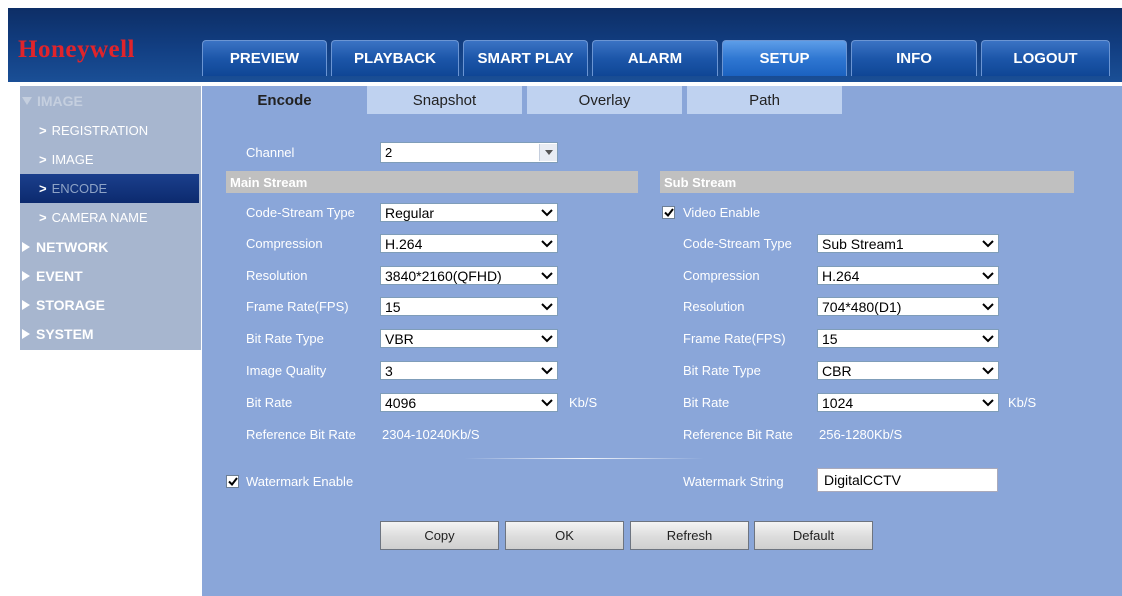 The height and width of the screenshot is (596, 1122). Describe the element at coordinates (784, 58) in the screenshot. I see `nav-tab-setup: SETUP` at that location.